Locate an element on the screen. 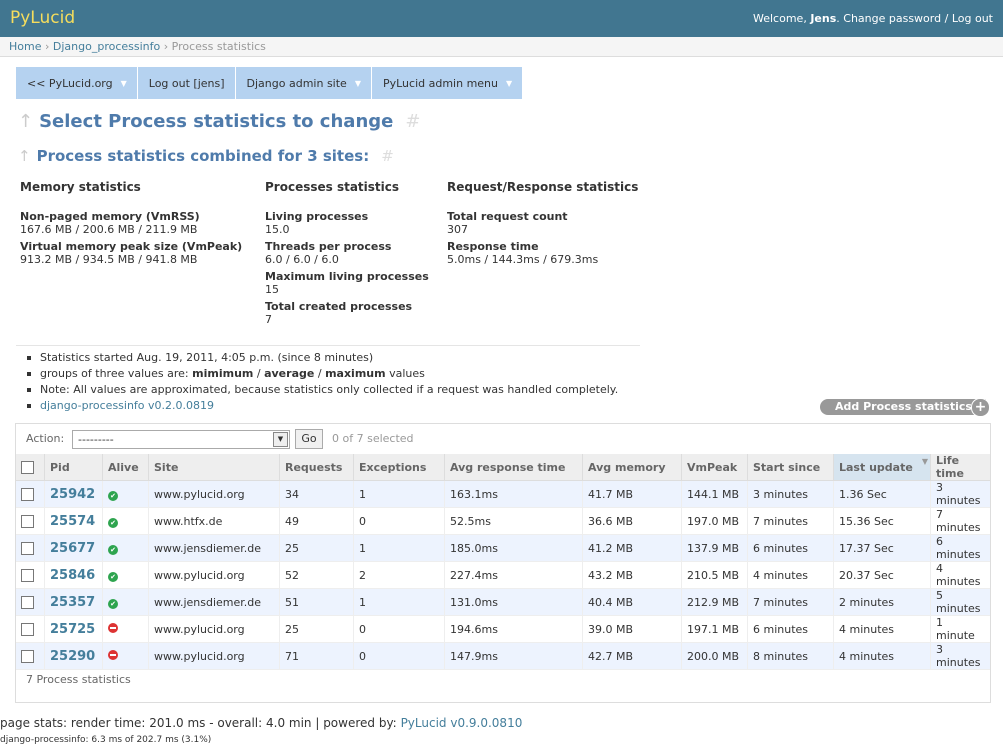  vmpeak-cell: 197.0 MB is located at coordinates (714, 521).